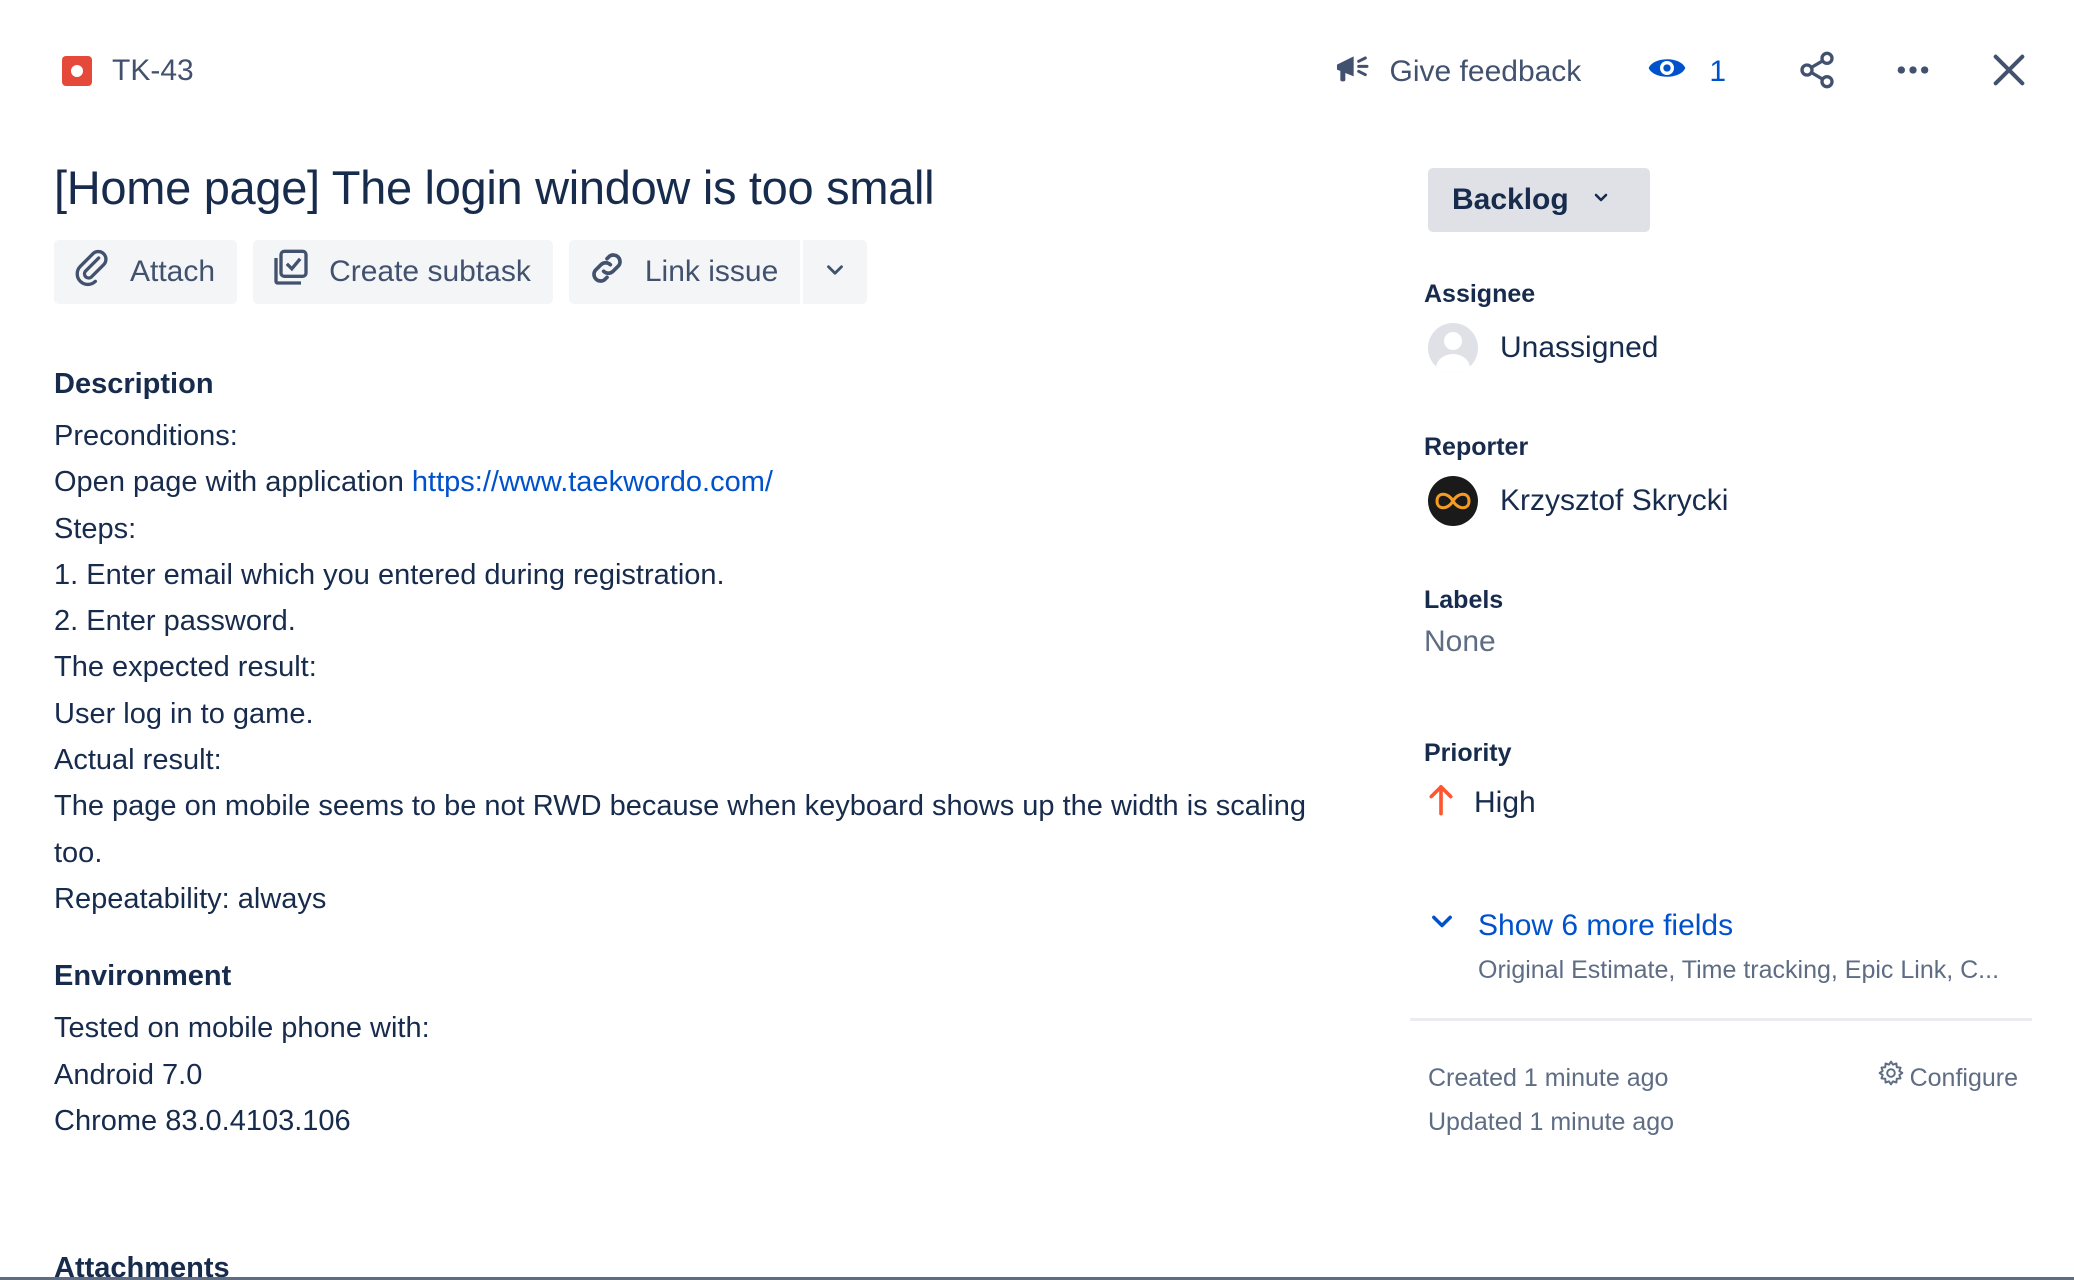 This screenshot has width=2074, height=1280. I want to click on reporter-label: Reporter, so click(1476, 447).